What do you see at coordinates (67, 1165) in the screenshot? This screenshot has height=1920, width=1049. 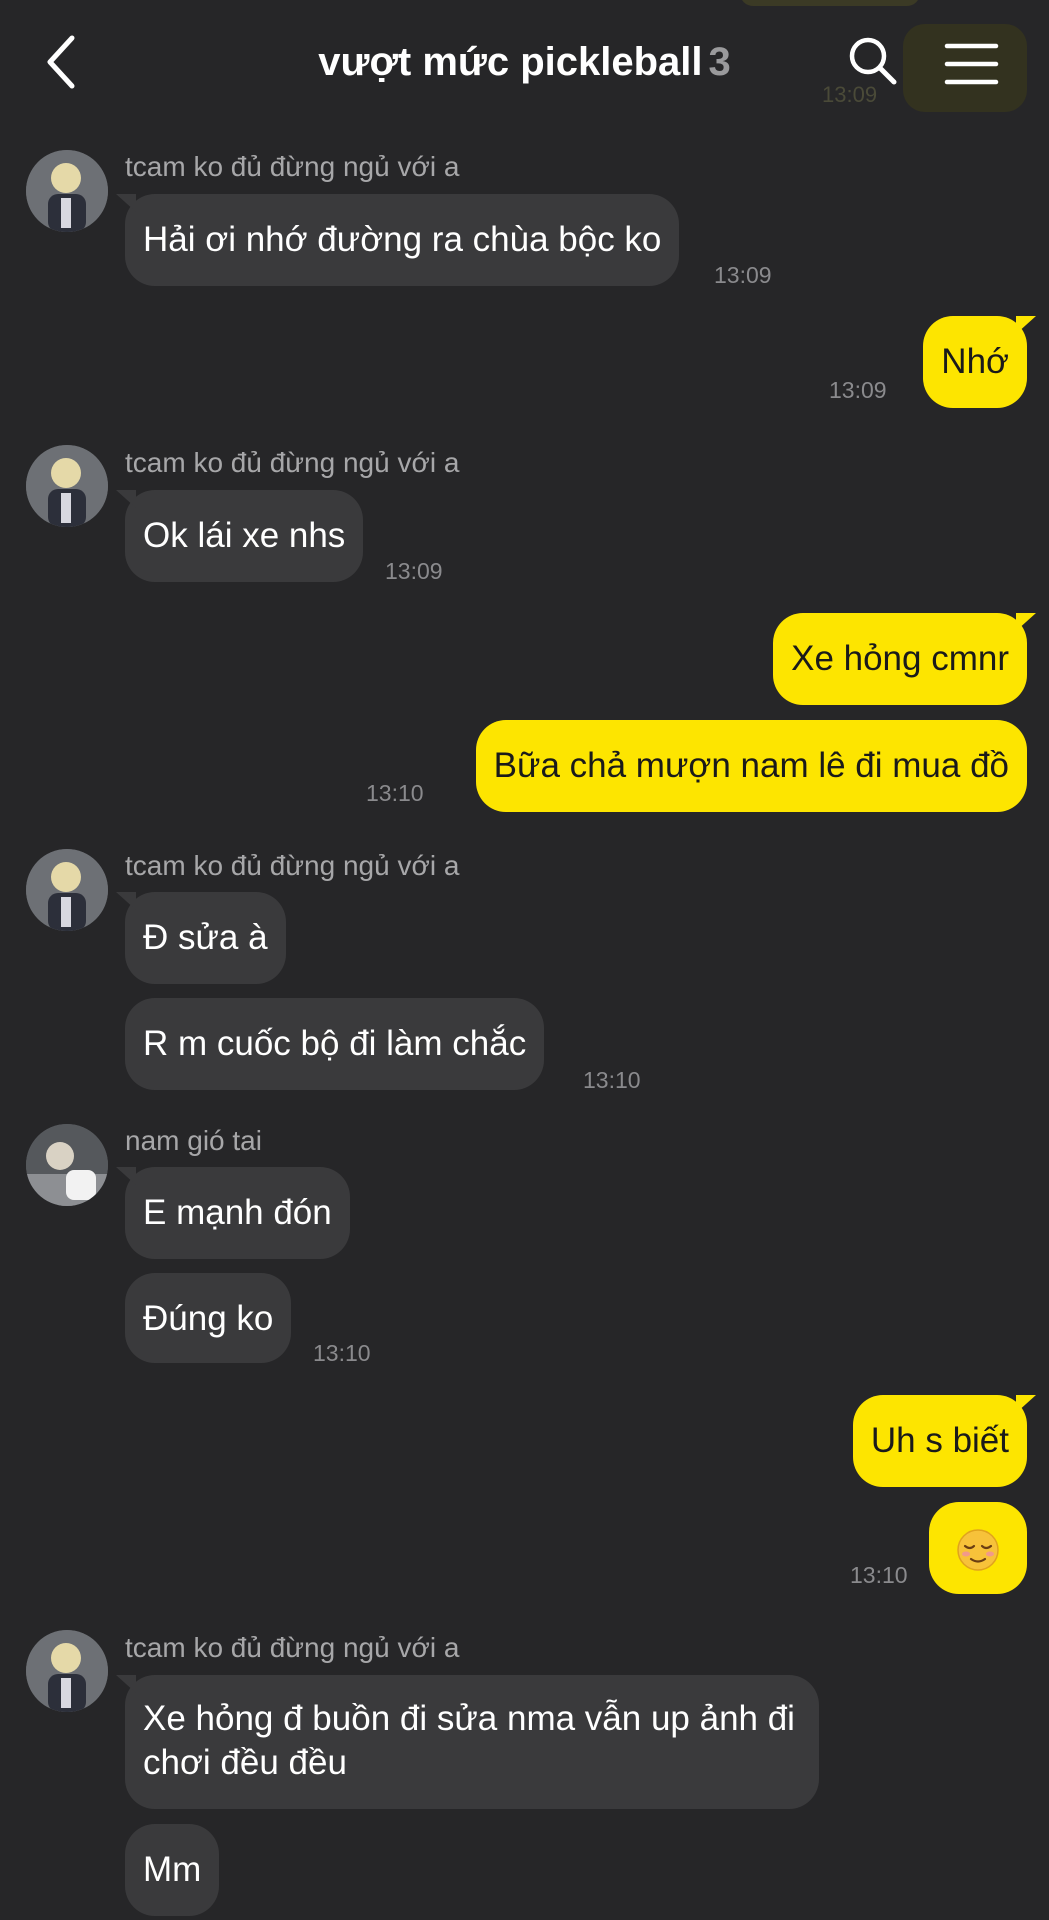 I see `avatar-nam` at bounding box center [67, 1165].